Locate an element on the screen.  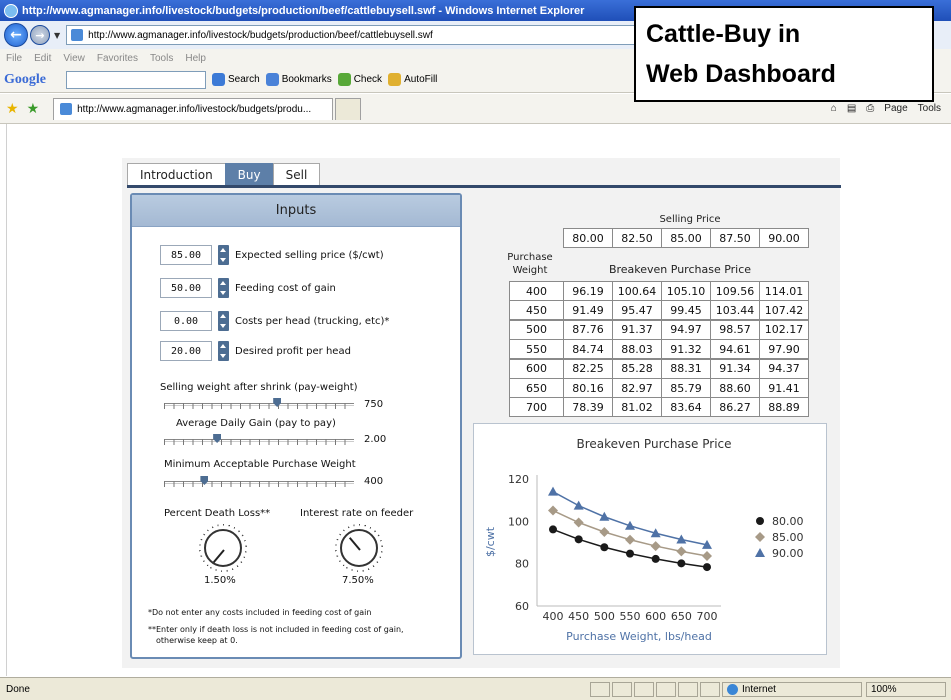
star-bookmark-icon is located at coordinates (272, 79).